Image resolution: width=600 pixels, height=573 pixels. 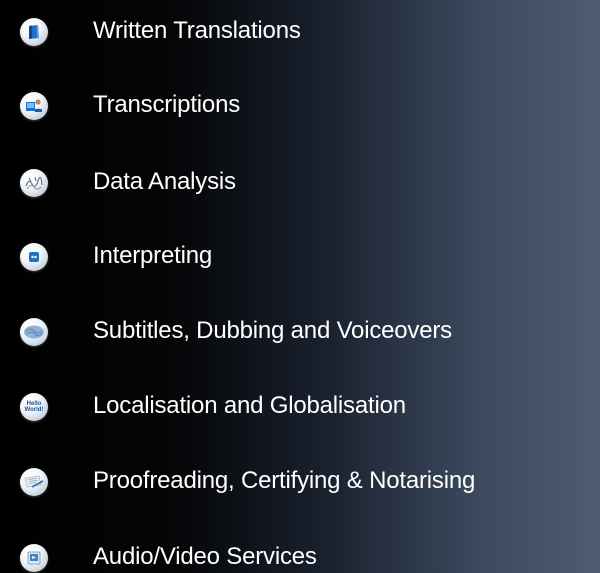 I want to click on menu-item-label: Written Translations, so click(x=197, y=30).